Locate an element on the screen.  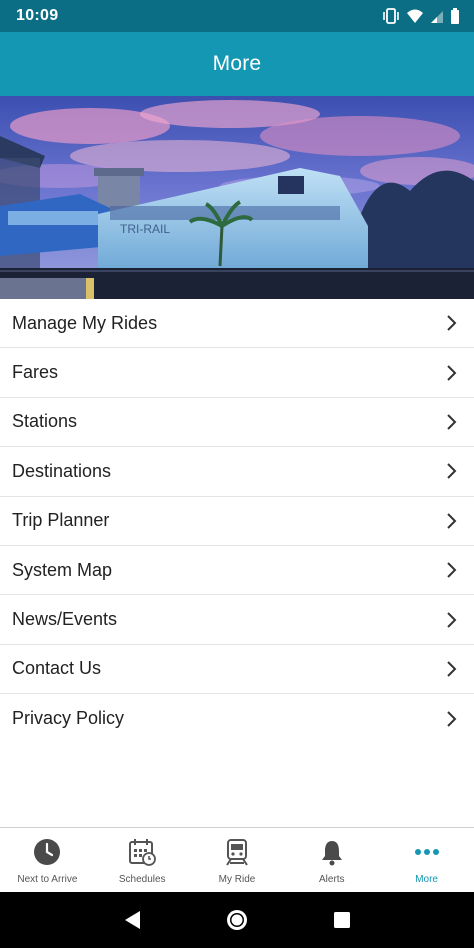
status-icons is located at coordinates (421, 16).